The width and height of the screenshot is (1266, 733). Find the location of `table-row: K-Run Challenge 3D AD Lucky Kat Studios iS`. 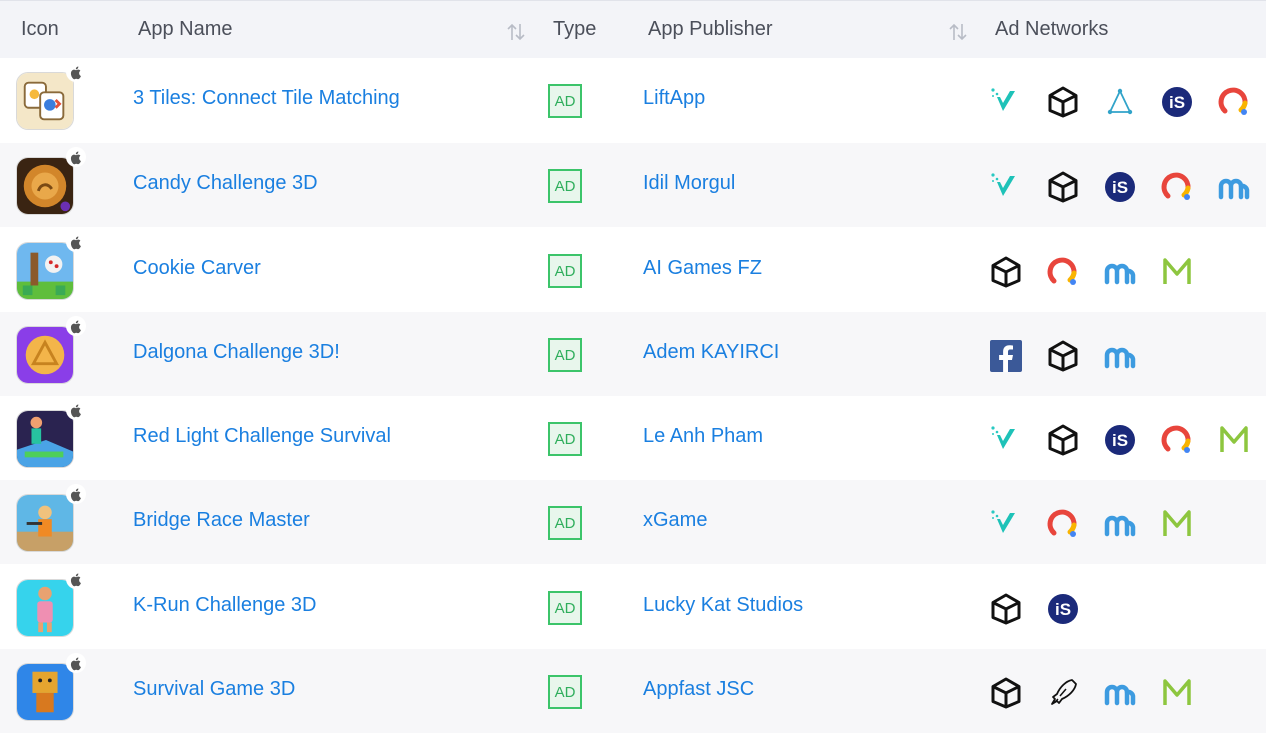

table-row: K-Run Challenge 3D AD Lucky Kat Studios iS is located at coordinates (633, 607).